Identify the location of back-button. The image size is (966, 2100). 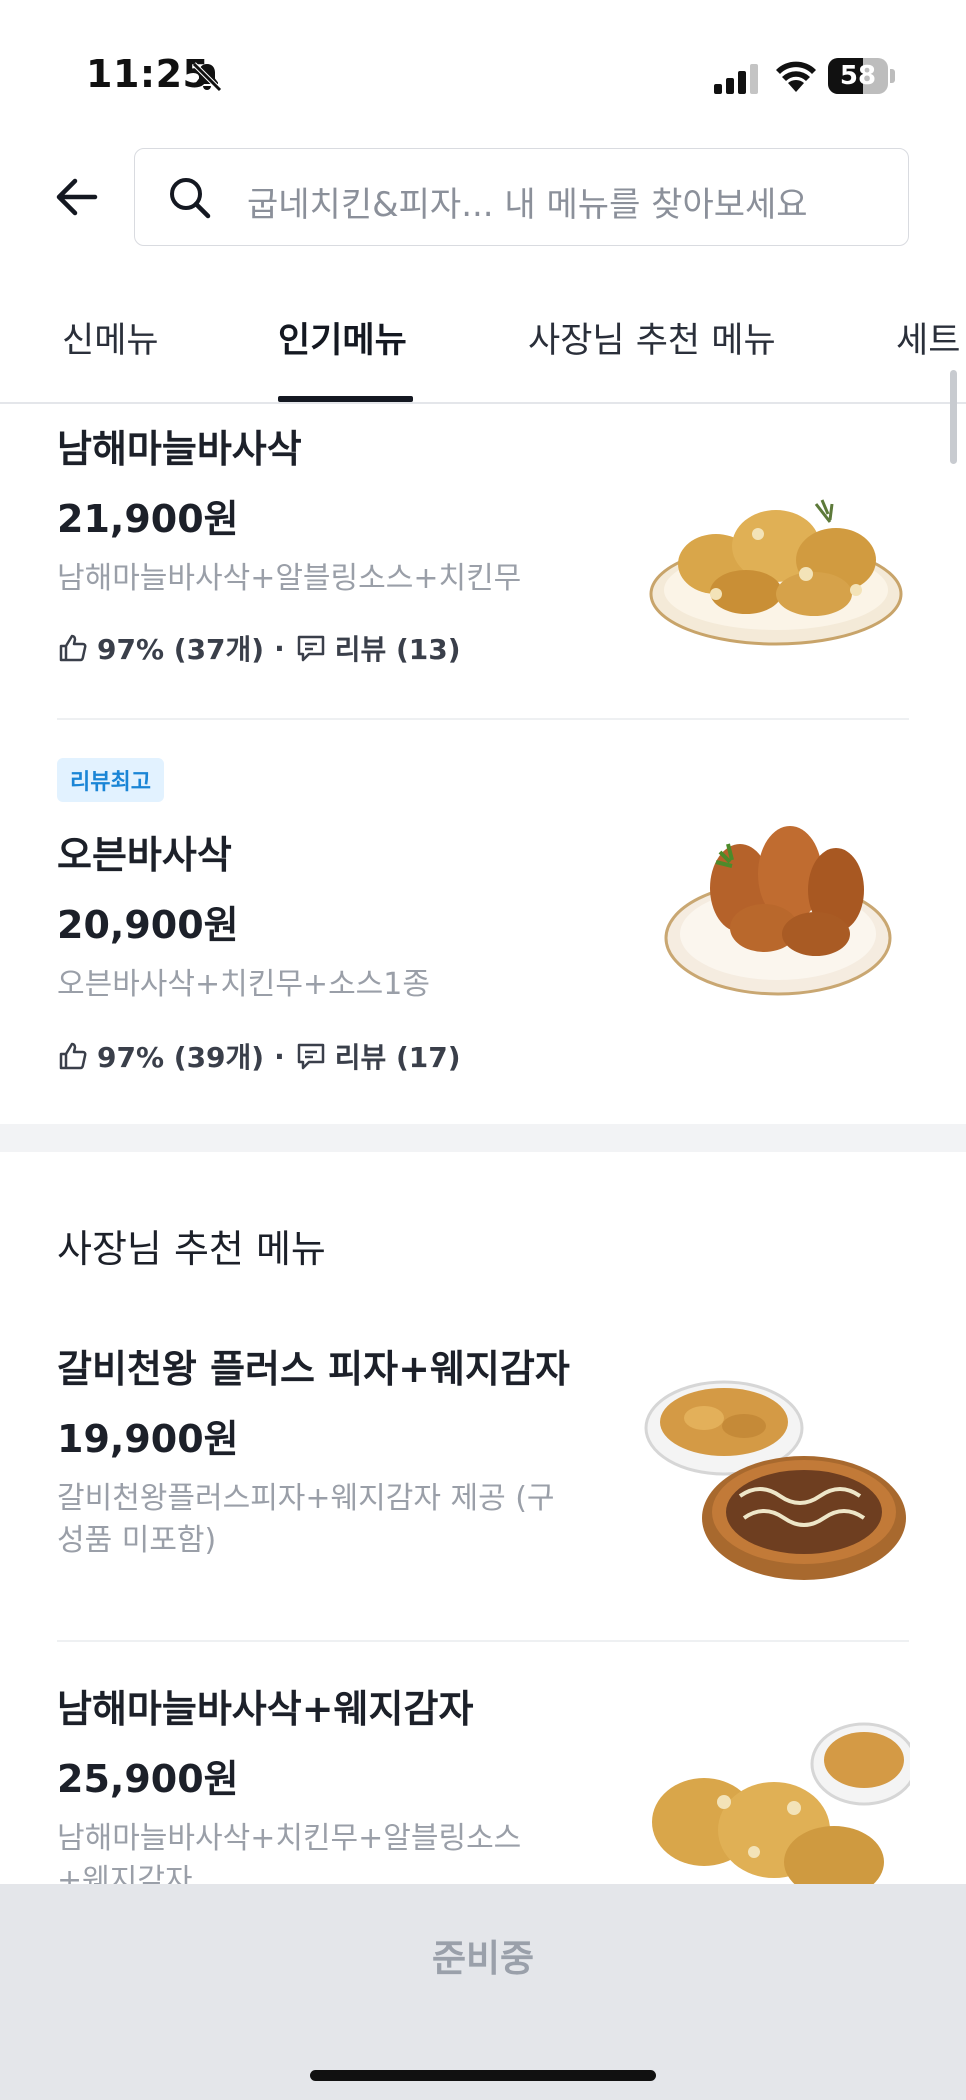
(77, 197).